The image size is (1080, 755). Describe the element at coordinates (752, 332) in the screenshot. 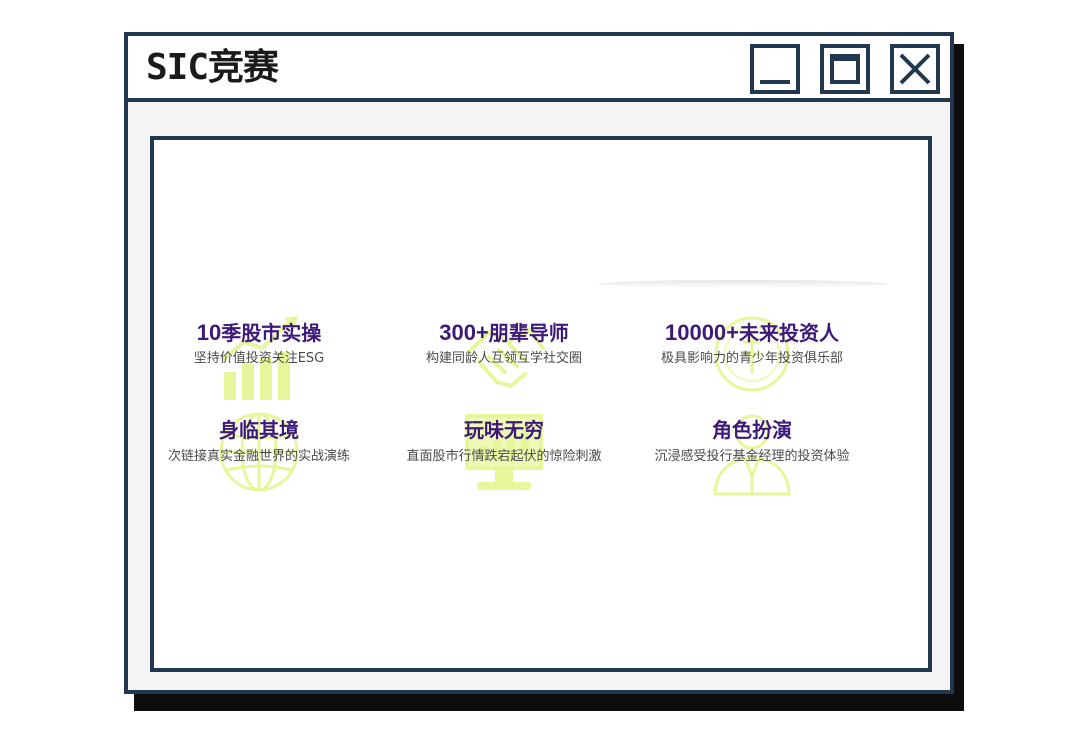

I see `feature-title: 10000+未来投资人` at that location.